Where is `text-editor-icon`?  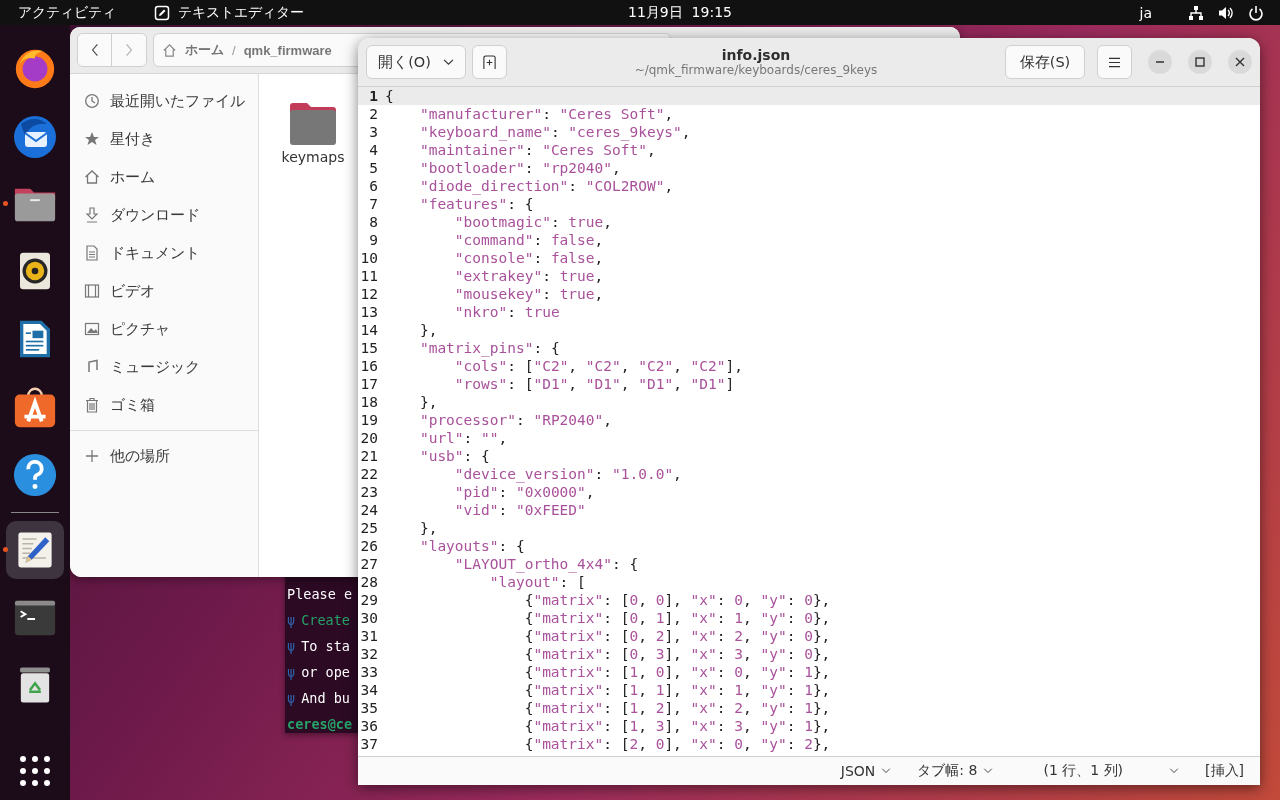
text-editor-icon is located at coordinates (162, 12).